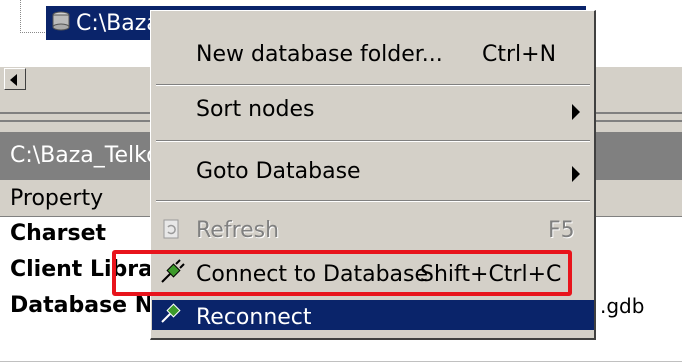 The width and height of the screenshot is (682, 362). I want to click on properties-panel-title: C:\Baza_Telko, so click(85, 155).